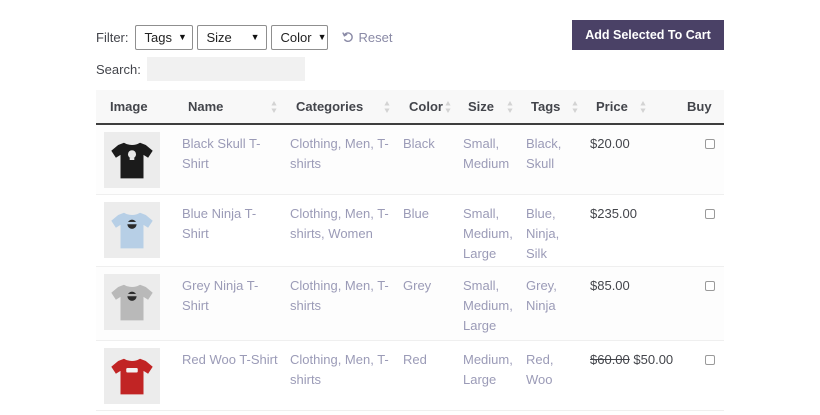 Image resolution: width=820 pixels, height=415 pixels. I want to click on cell-line: Silk, so click(536, 253).